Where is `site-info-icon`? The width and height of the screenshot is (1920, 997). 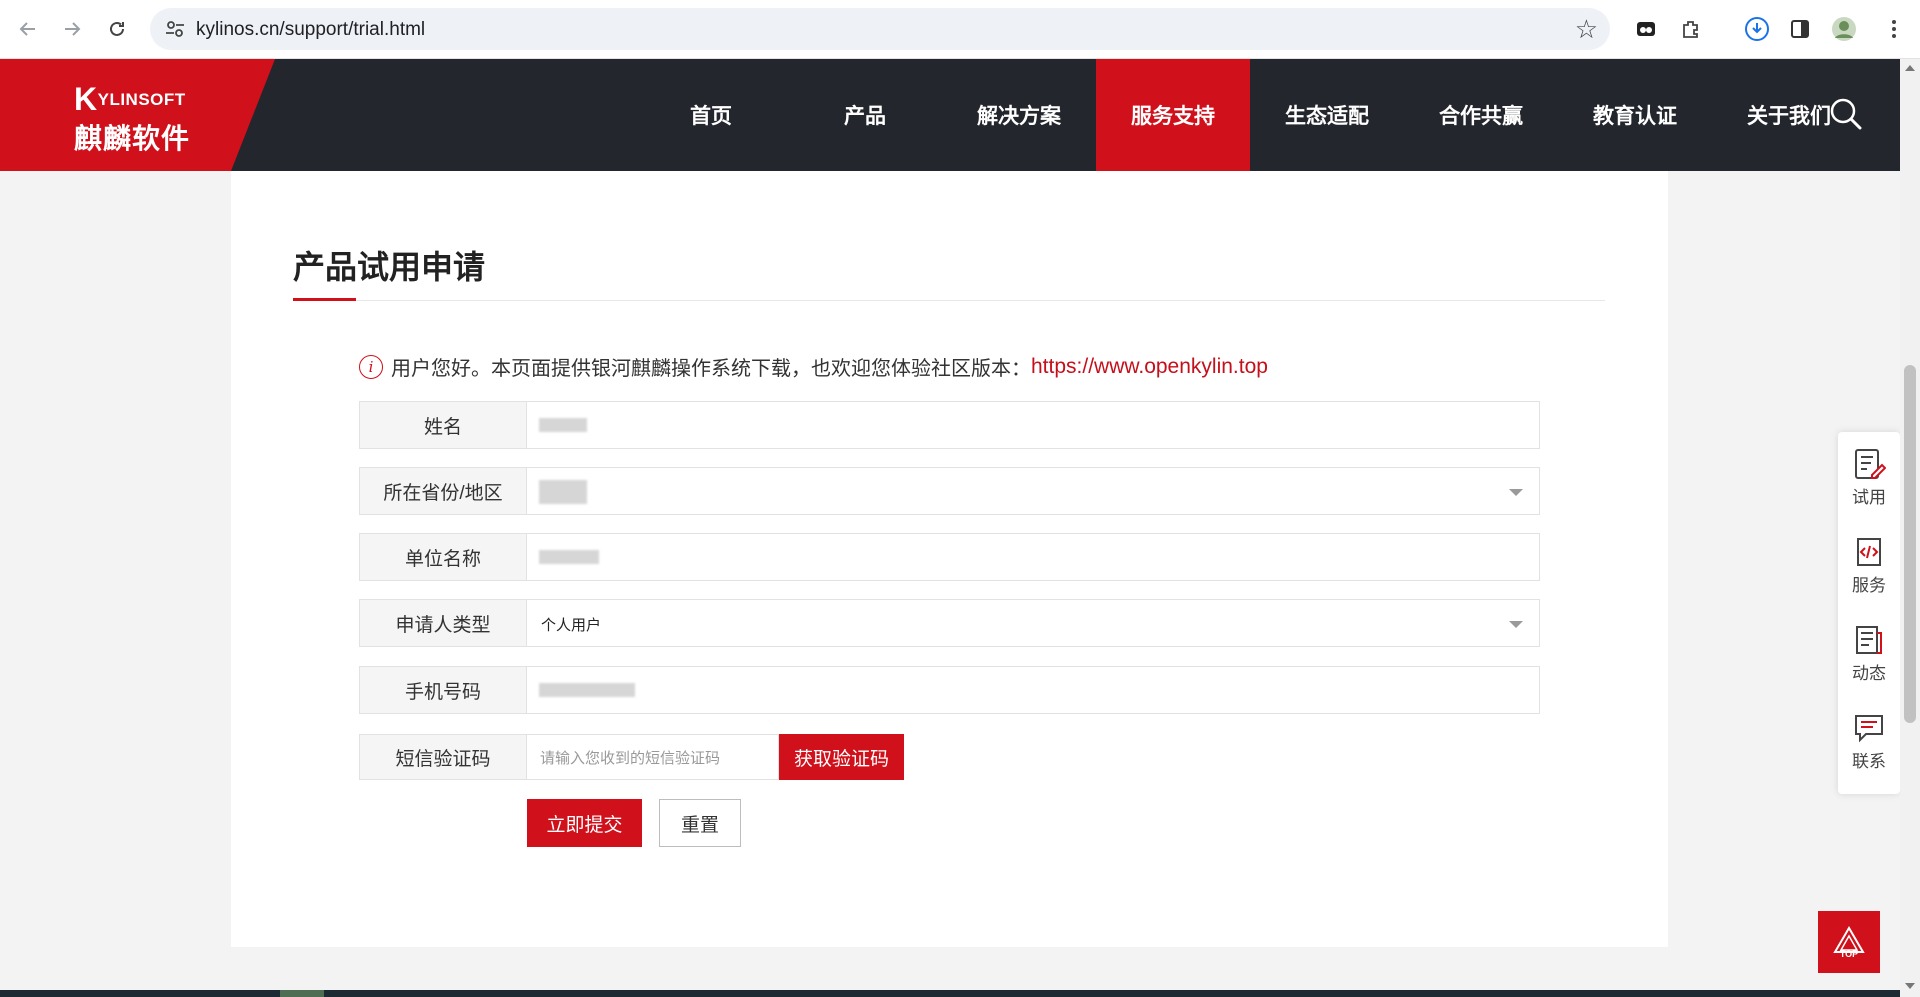
site-info-icon is located at coordinates (175, 29).